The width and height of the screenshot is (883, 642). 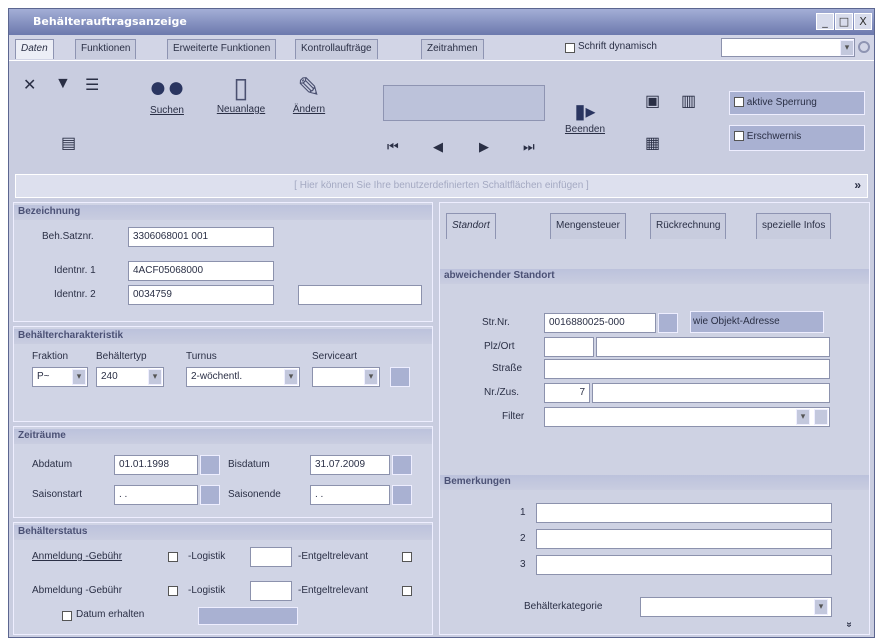 What do you see at coordinates (825, 21) in the screenshot?
I see `minimize-button: _` at bounding box center [825, 21].